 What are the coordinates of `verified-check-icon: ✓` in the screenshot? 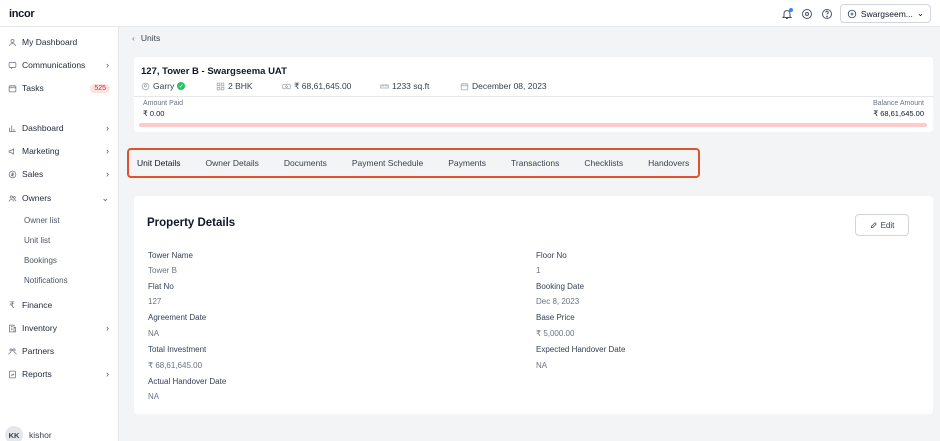 It's located at (181, 86).